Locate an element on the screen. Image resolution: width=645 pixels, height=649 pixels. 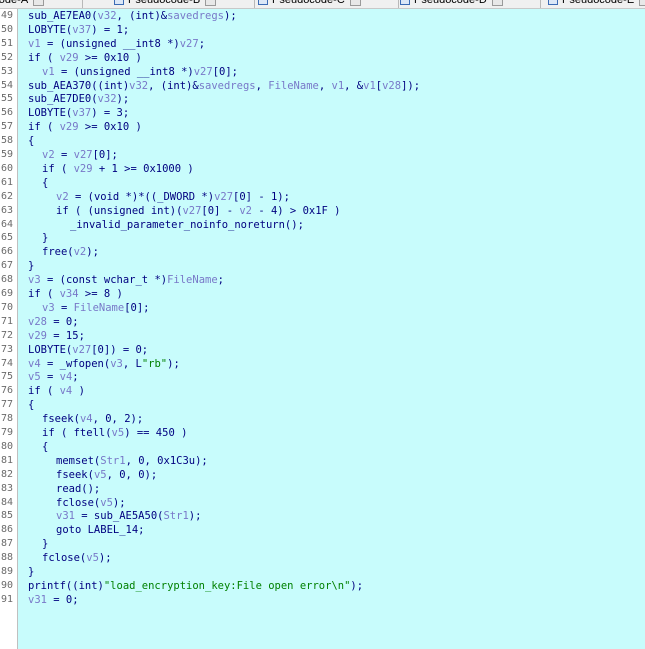
line-number: 51 is located at coordinates (7, 43).